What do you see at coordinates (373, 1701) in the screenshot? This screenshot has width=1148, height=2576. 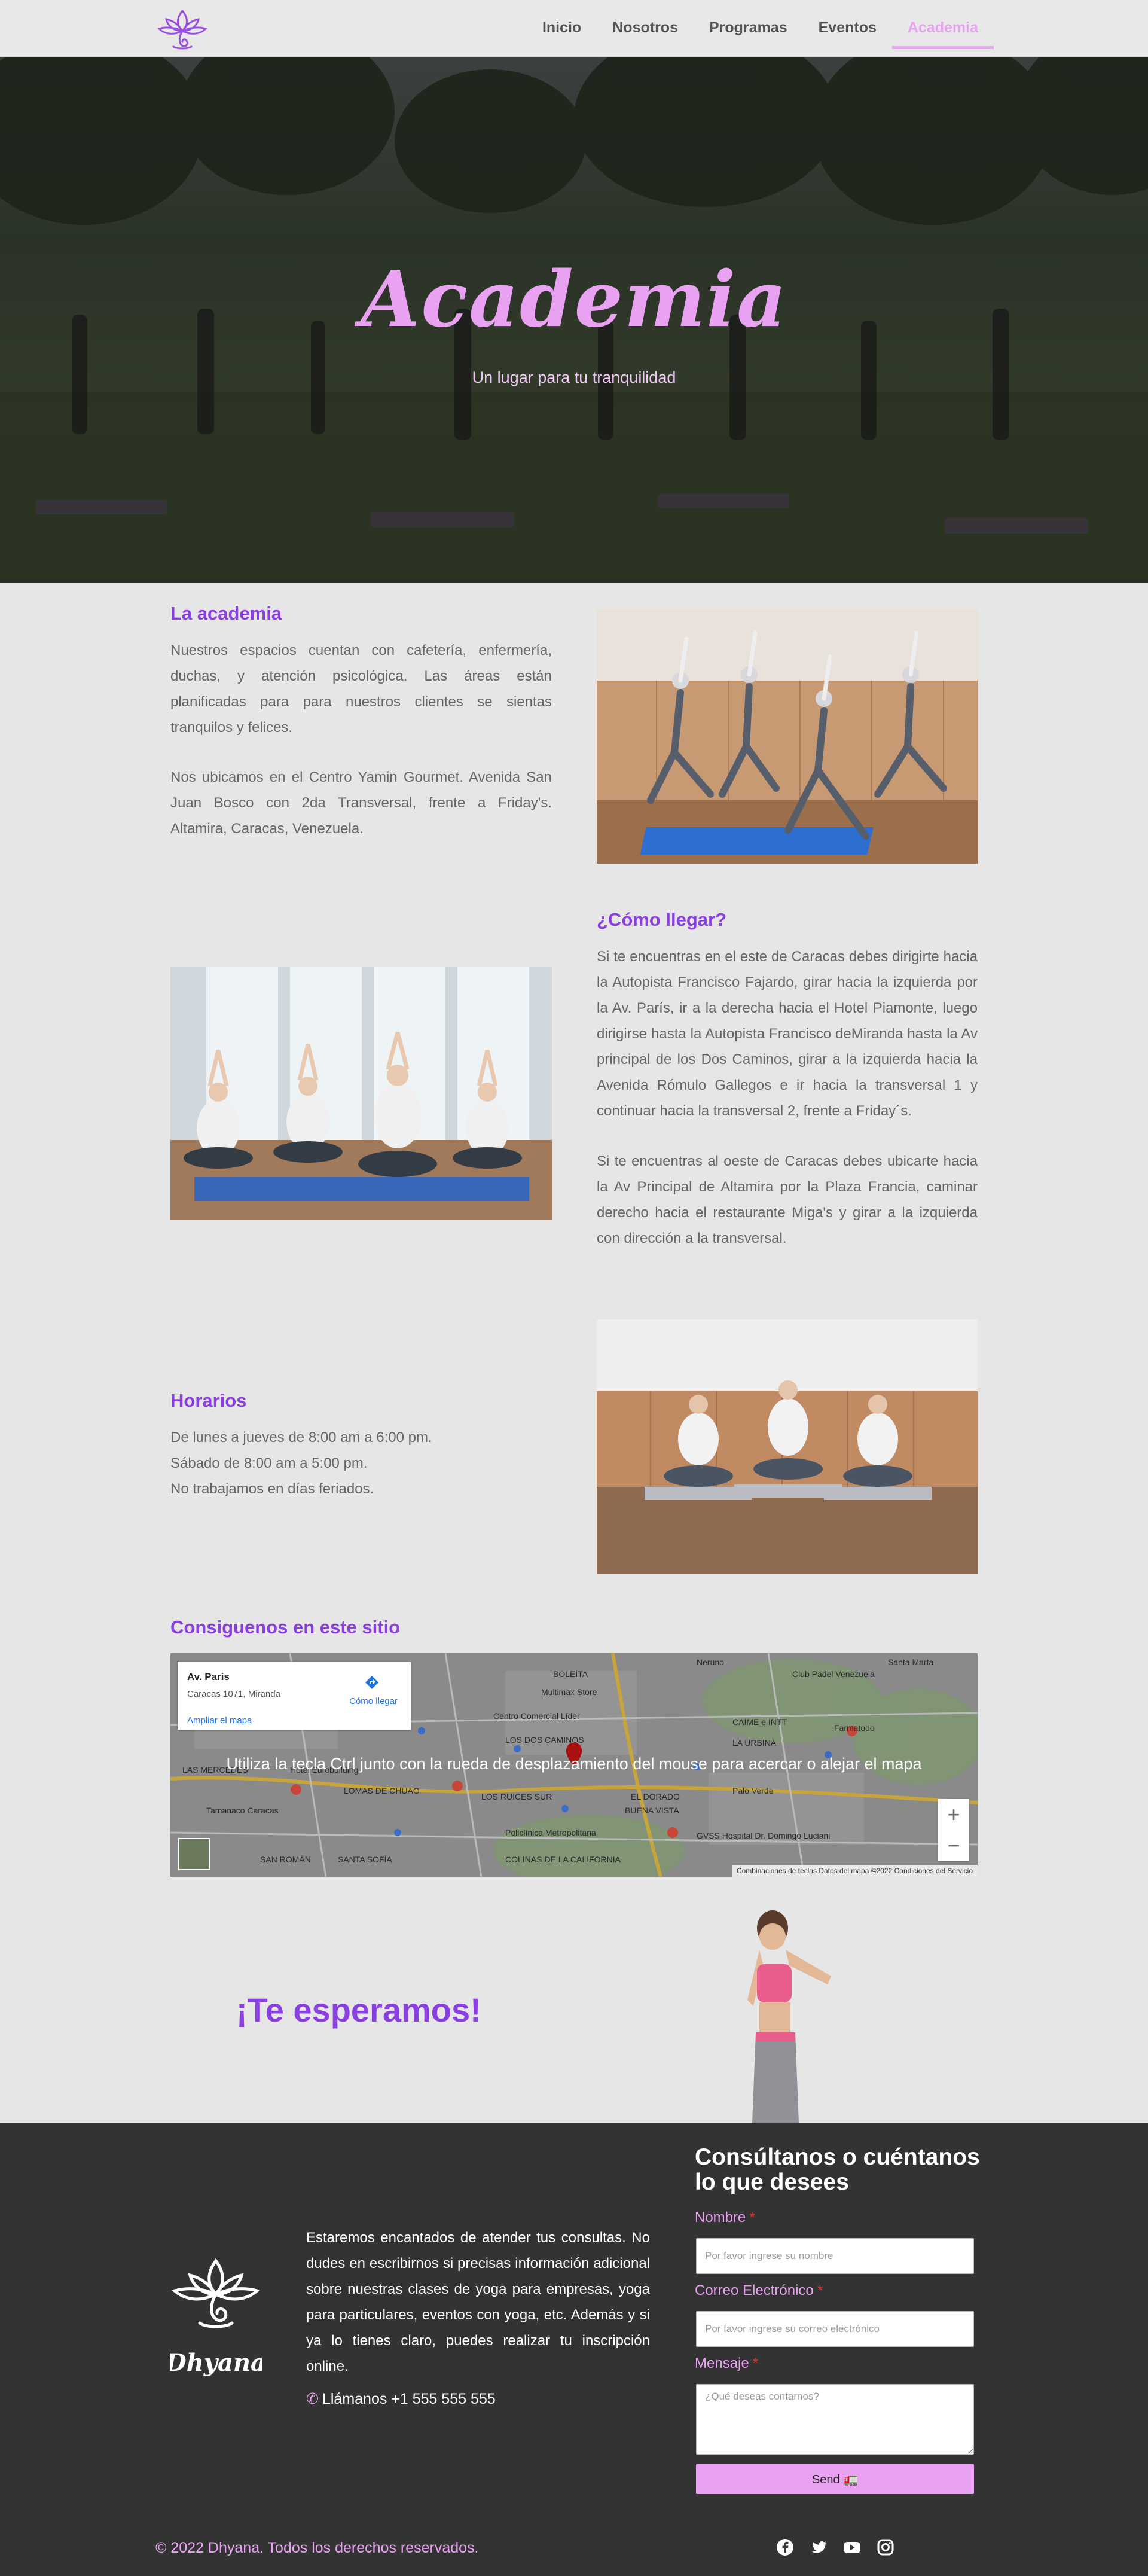 I see `map-directions-link: Cómo llegar` at bounding box center [373, 1701].